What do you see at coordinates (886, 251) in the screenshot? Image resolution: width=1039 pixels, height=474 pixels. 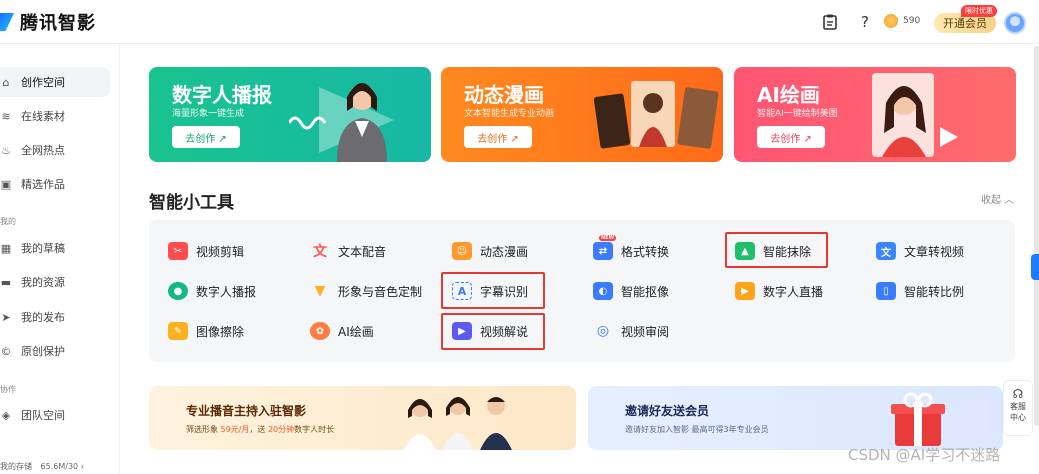 I see `article-video-icon: 文` at bounding box center [886, 251].